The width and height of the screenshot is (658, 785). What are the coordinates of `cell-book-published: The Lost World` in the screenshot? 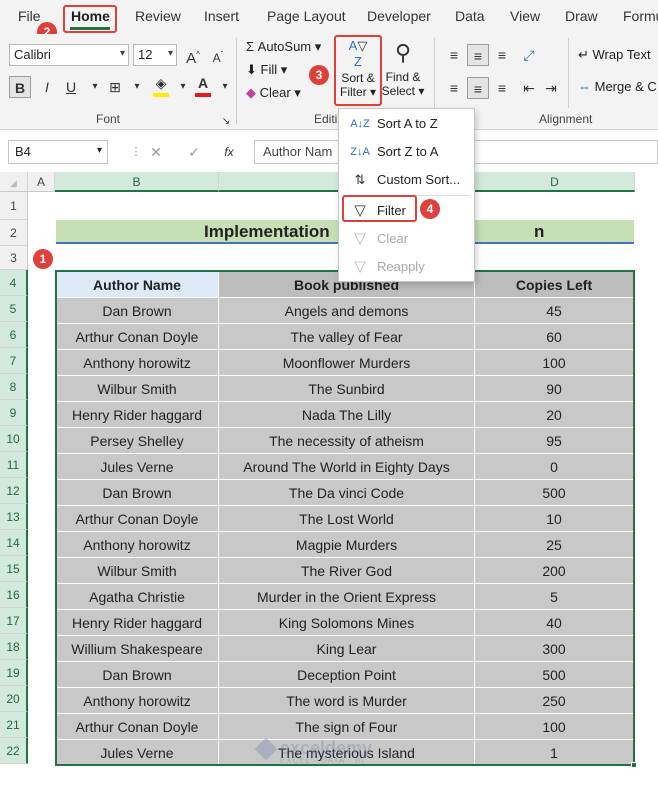 It's located at (347, 519).